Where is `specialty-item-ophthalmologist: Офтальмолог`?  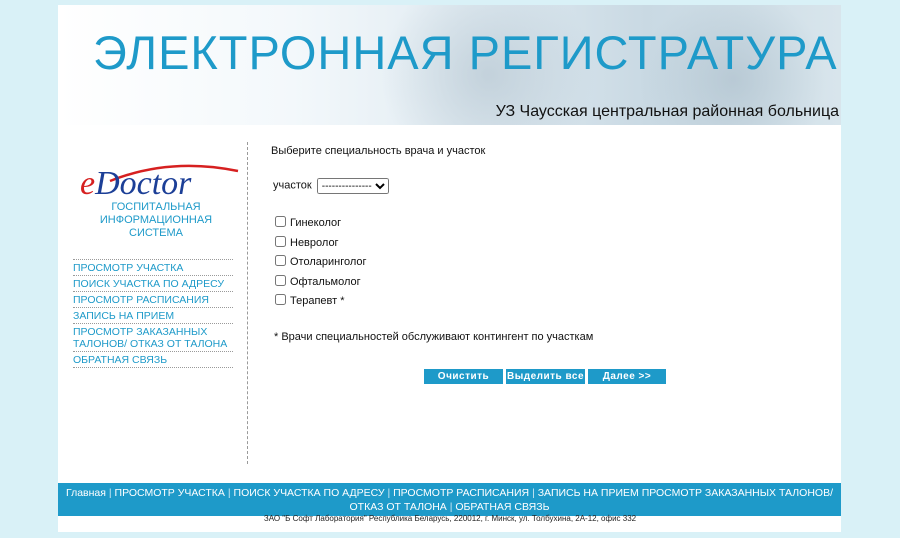 specialty-item-ophthalmologist: Офтальмолог is located at coordinates (321, 284).